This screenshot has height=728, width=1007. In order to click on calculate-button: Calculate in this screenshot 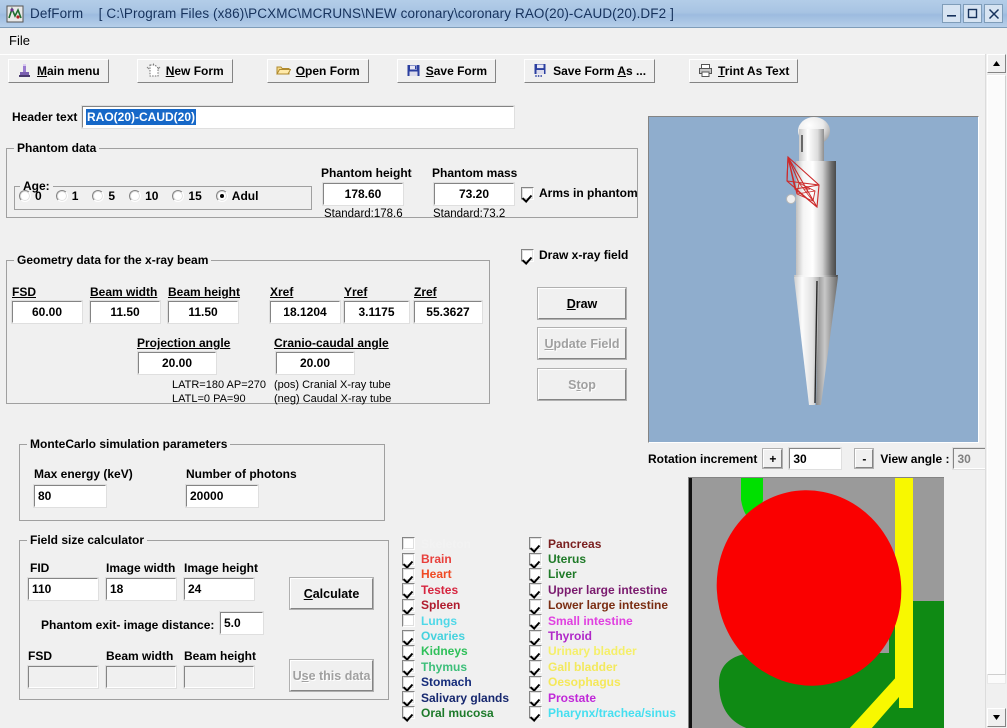, I will do `click(331, 593)`.